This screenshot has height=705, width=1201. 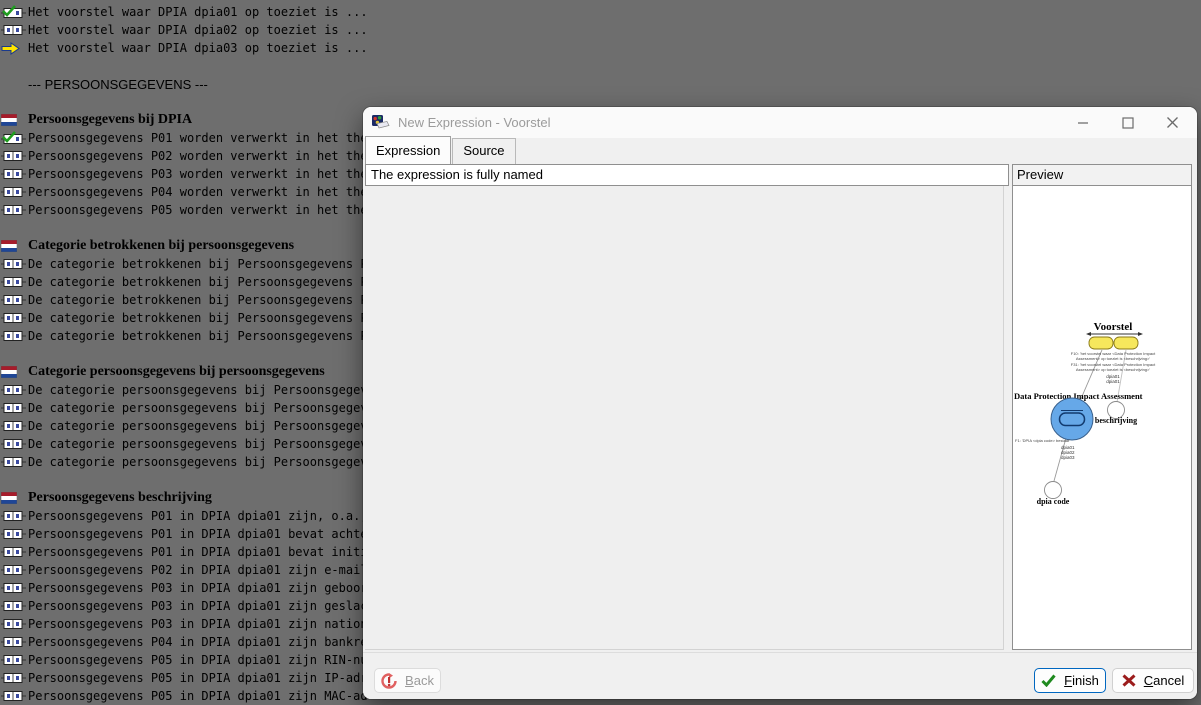 I want to click on back-button-label: Back, so click(x=419, y=680).